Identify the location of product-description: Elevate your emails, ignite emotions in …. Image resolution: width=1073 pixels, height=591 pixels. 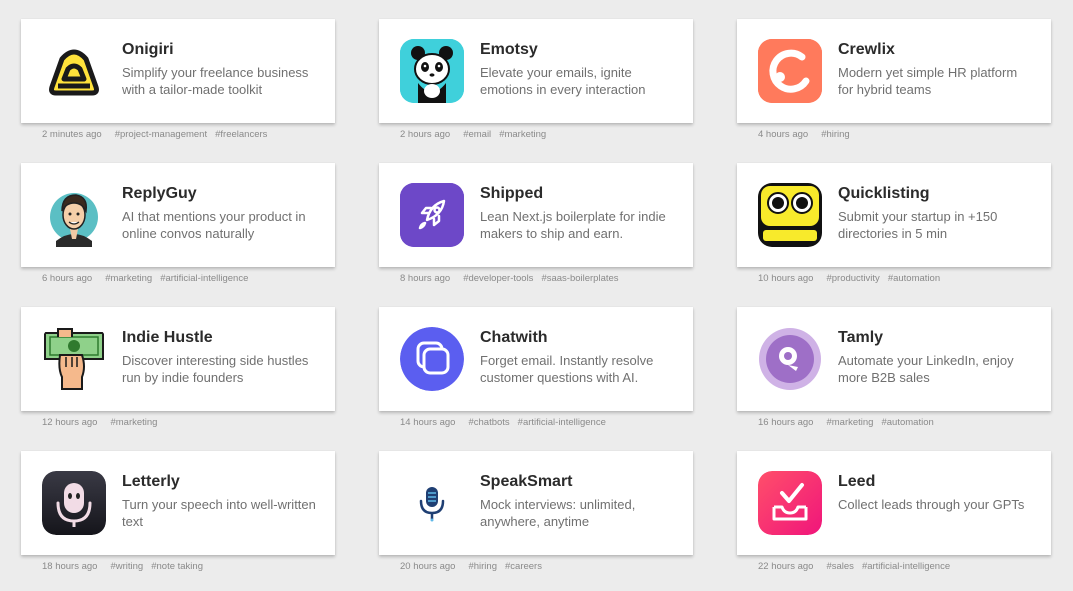
(563, 81).